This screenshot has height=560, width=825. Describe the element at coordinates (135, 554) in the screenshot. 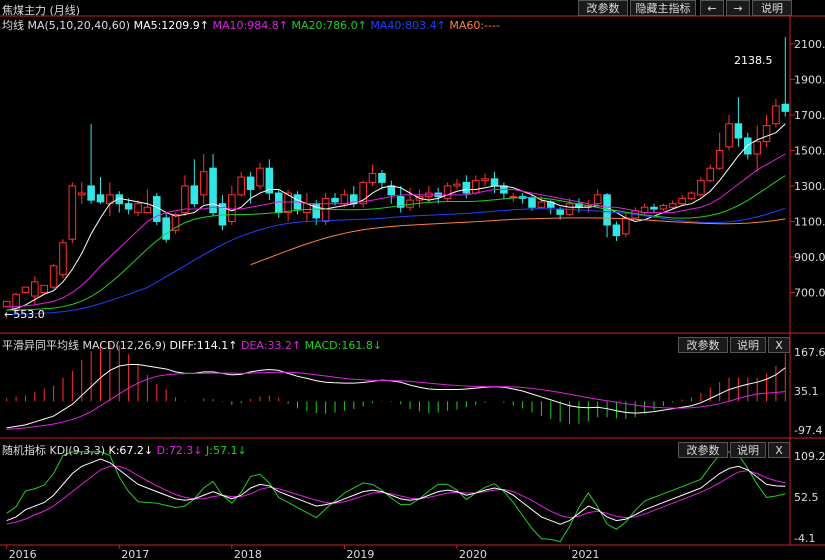

I see `x-tick-label: 2017` at that location.